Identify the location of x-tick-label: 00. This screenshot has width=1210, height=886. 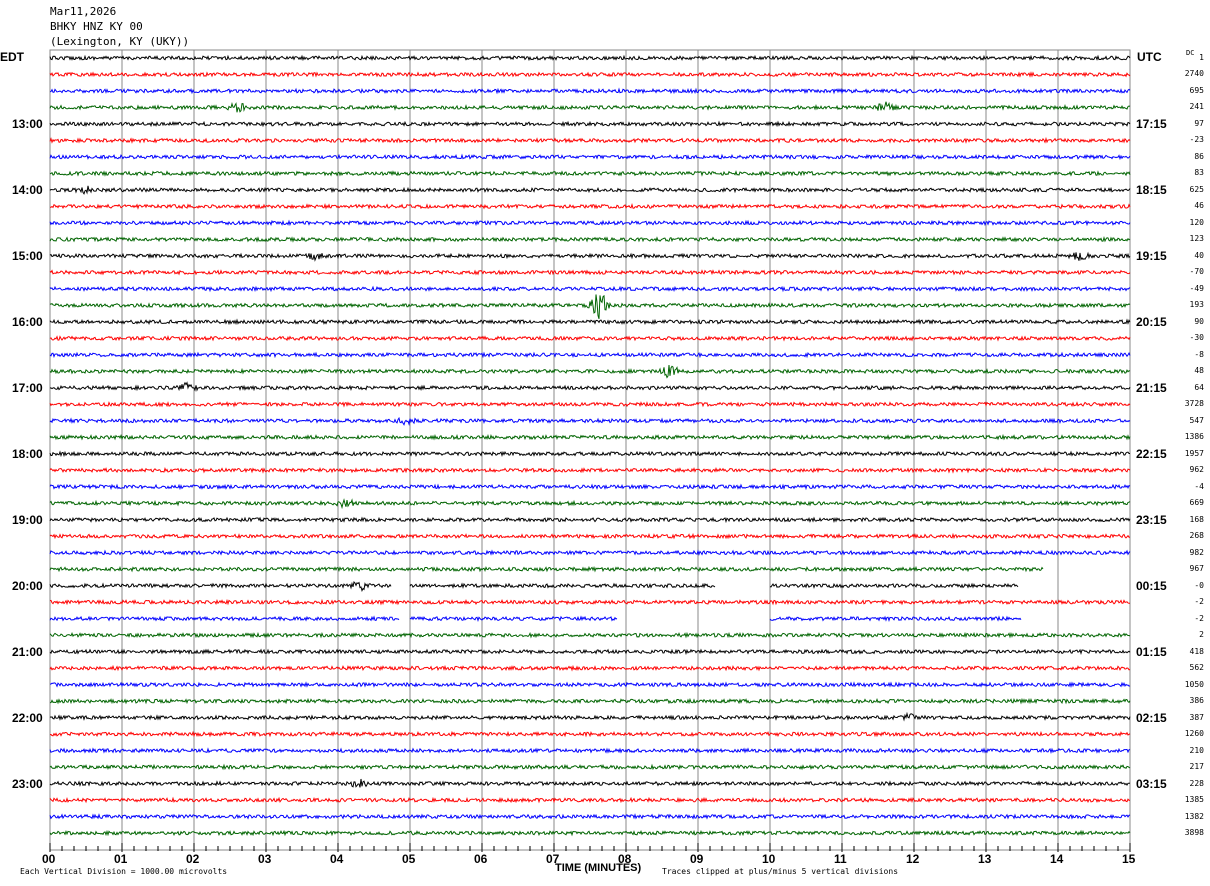
(49, 859).